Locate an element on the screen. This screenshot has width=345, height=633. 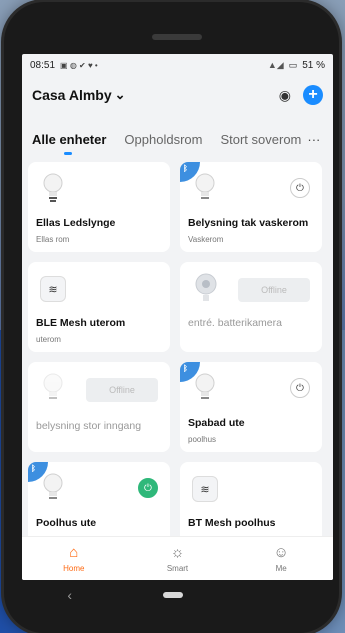
home-name: Casa Almby is located at coordinates (72, 95).